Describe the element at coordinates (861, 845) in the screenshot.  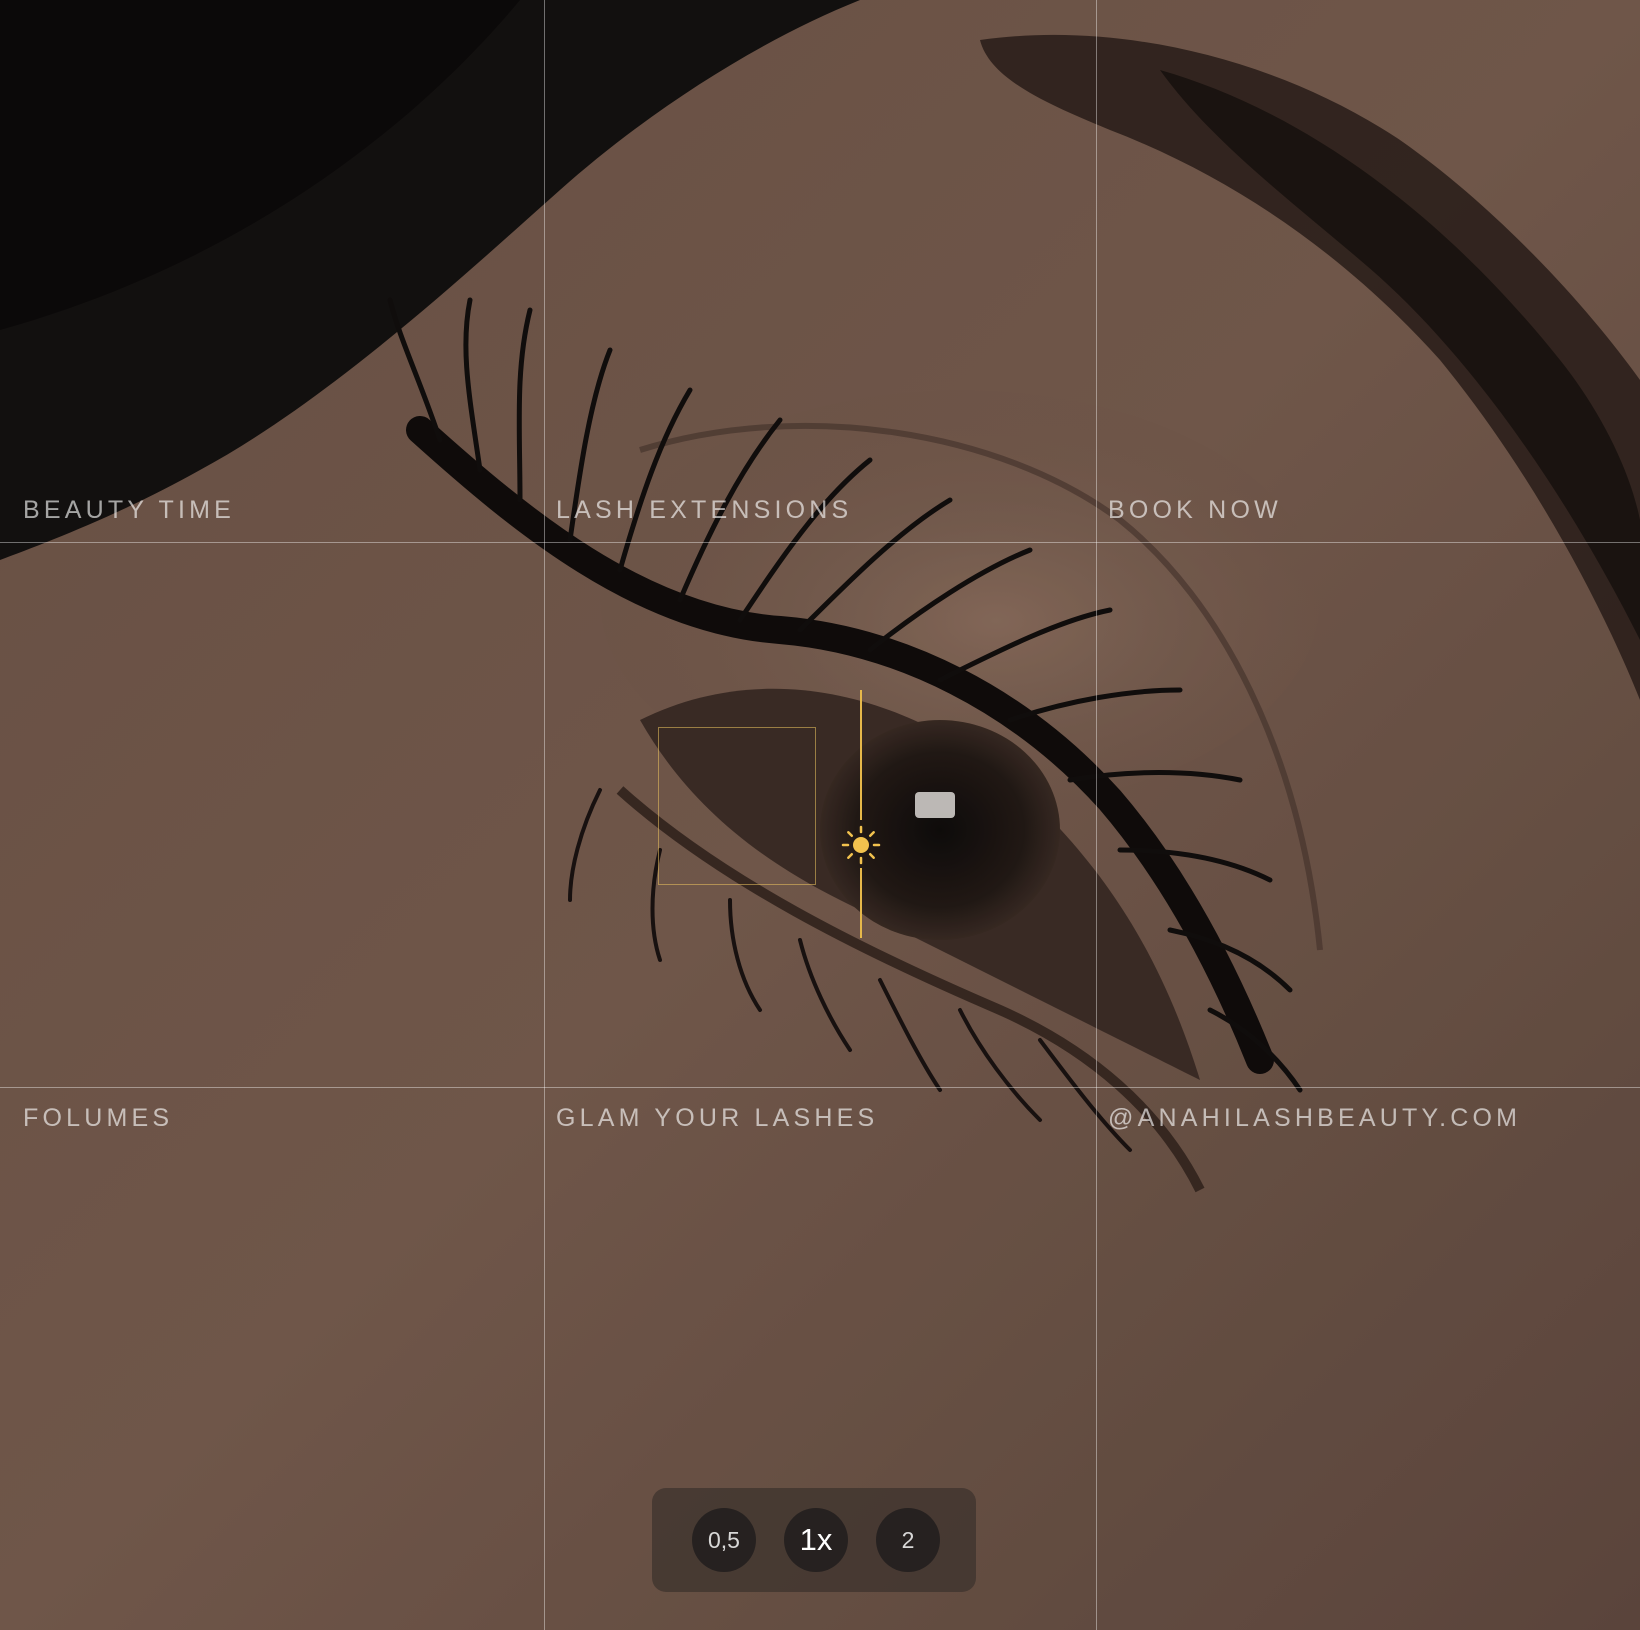
I see `sun-icon` at that location.